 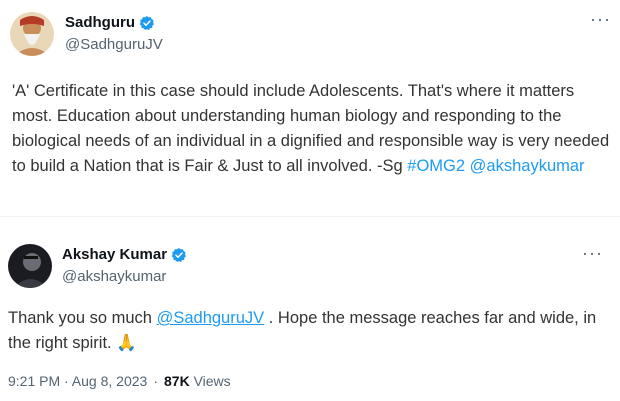 What do you see at coordinates (197, 381) in the screenshot?
I see `view-count: 87K Views` at bounding box center [197, 381].